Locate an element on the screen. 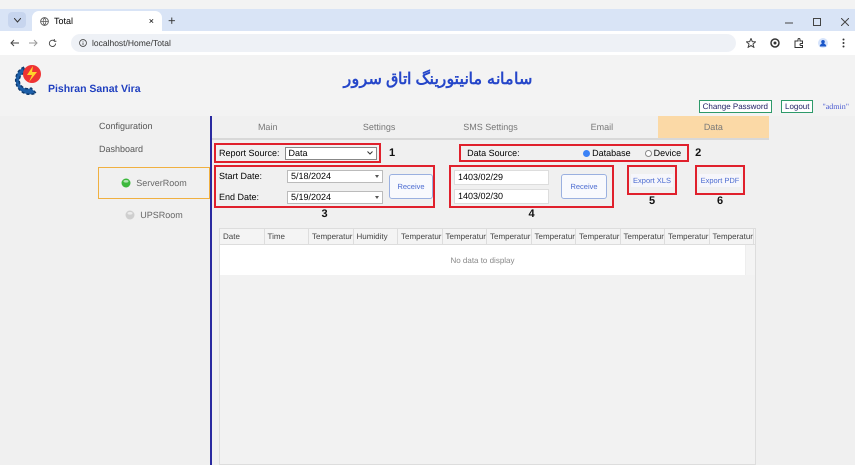  change-password-button: Change Password is located at coordinates (735, 106).